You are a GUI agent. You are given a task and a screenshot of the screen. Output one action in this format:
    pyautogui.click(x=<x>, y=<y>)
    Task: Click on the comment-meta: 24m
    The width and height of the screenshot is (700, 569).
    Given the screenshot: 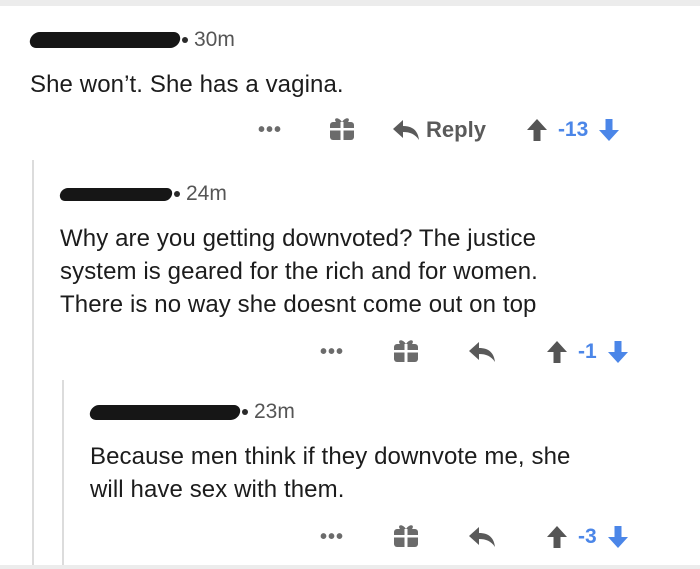 What is the action you would take?
    pyautogui.click(x=142, y=194)
    